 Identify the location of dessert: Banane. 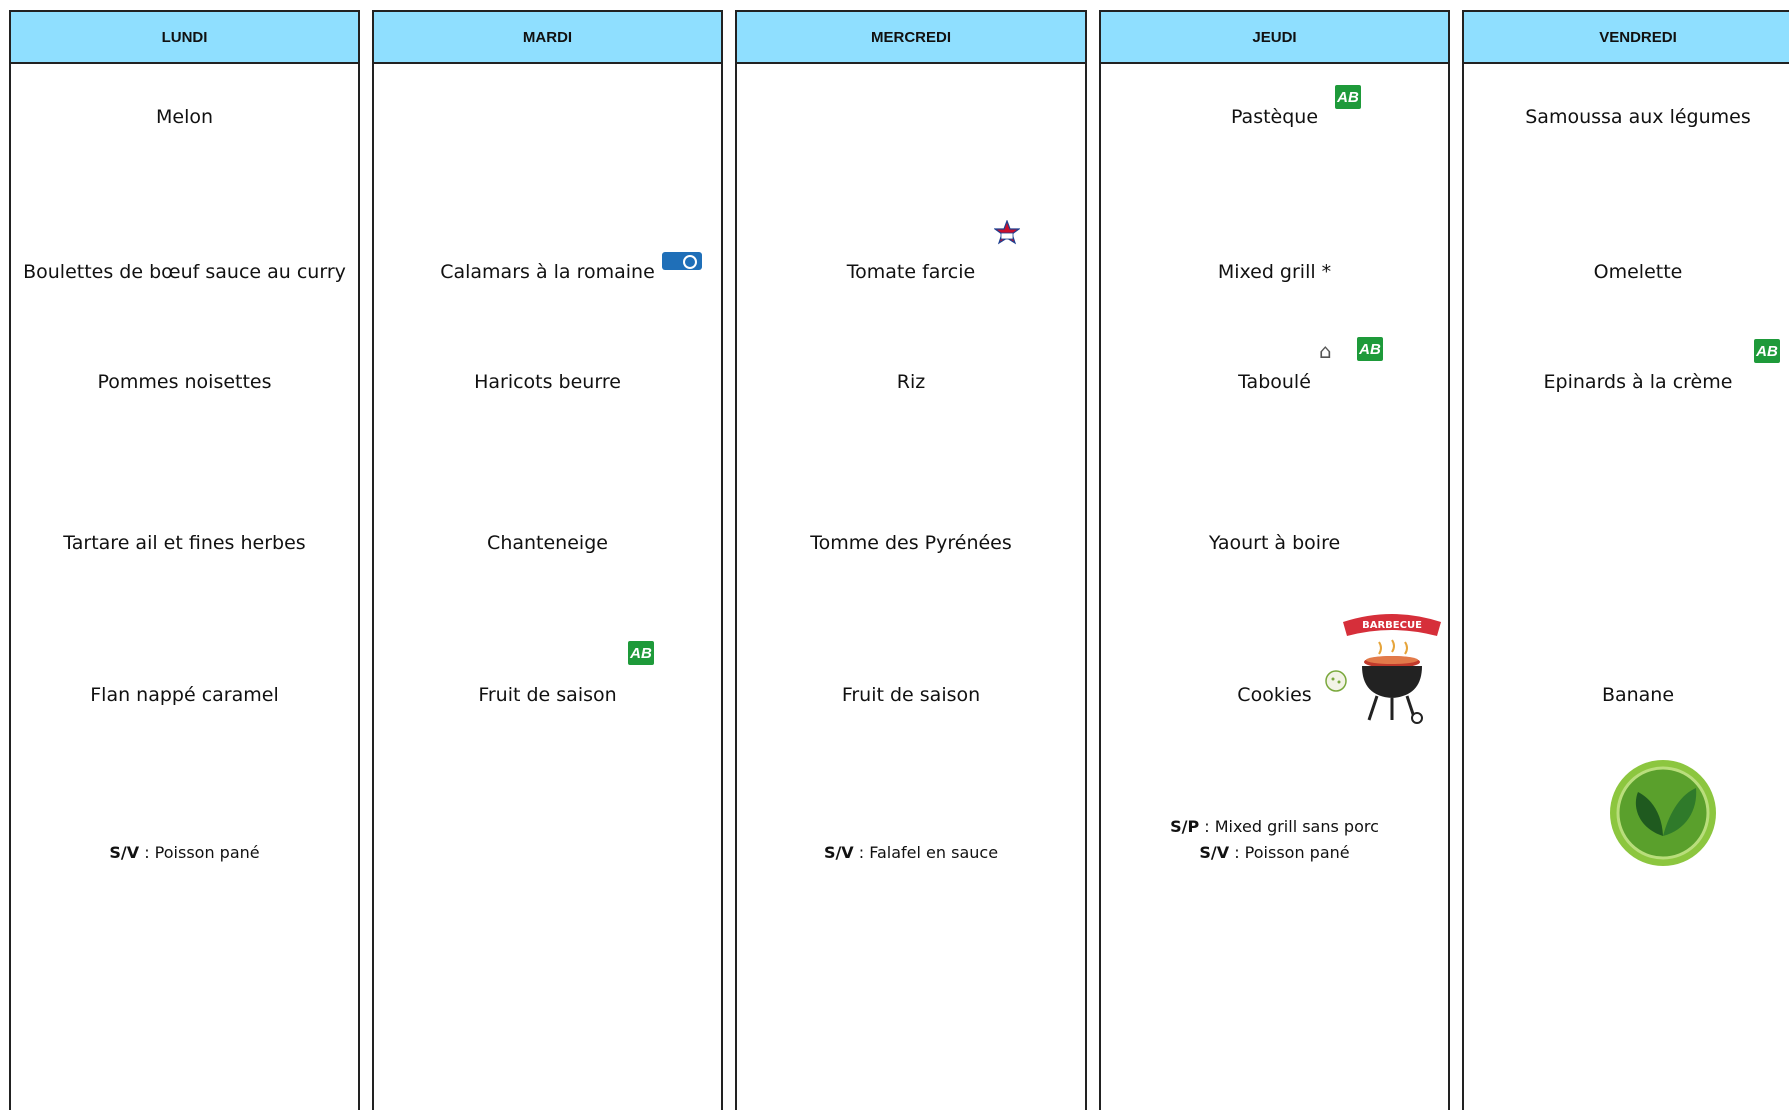
(1638, 695).